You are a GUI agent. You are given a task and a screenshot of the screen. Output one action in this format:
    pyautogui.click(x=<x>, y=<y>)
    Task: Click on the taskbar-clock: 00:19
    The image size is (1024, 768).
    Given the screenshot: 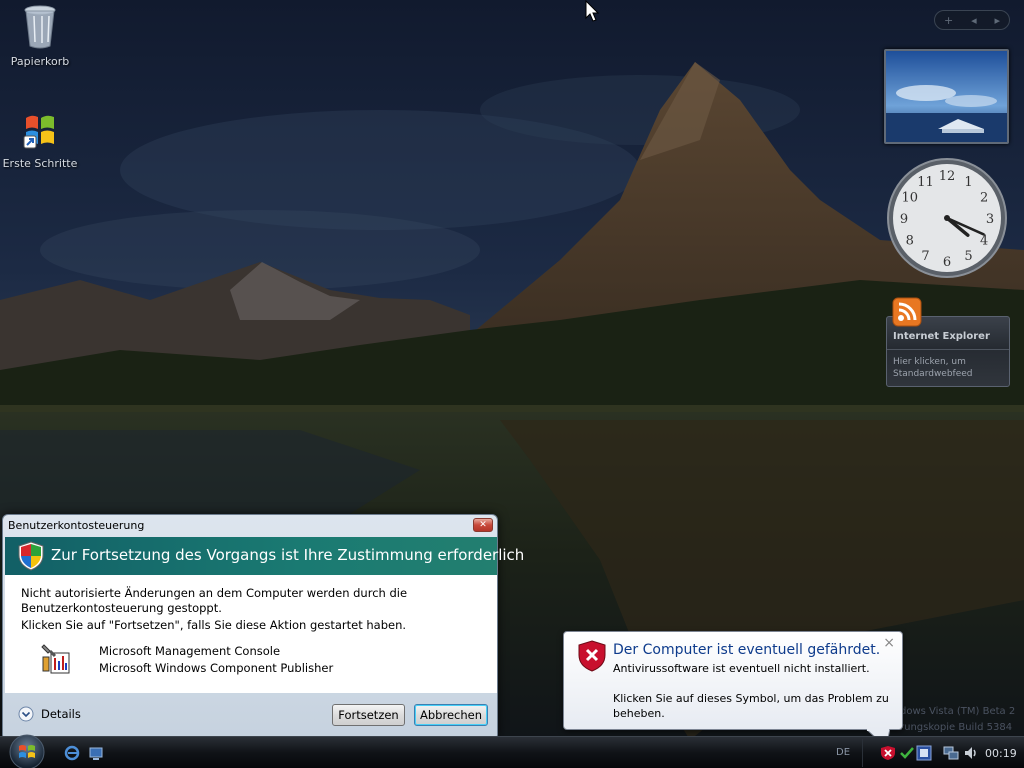 What is the action you would take?
    pyautogui.click(x=1001, y=753)
    